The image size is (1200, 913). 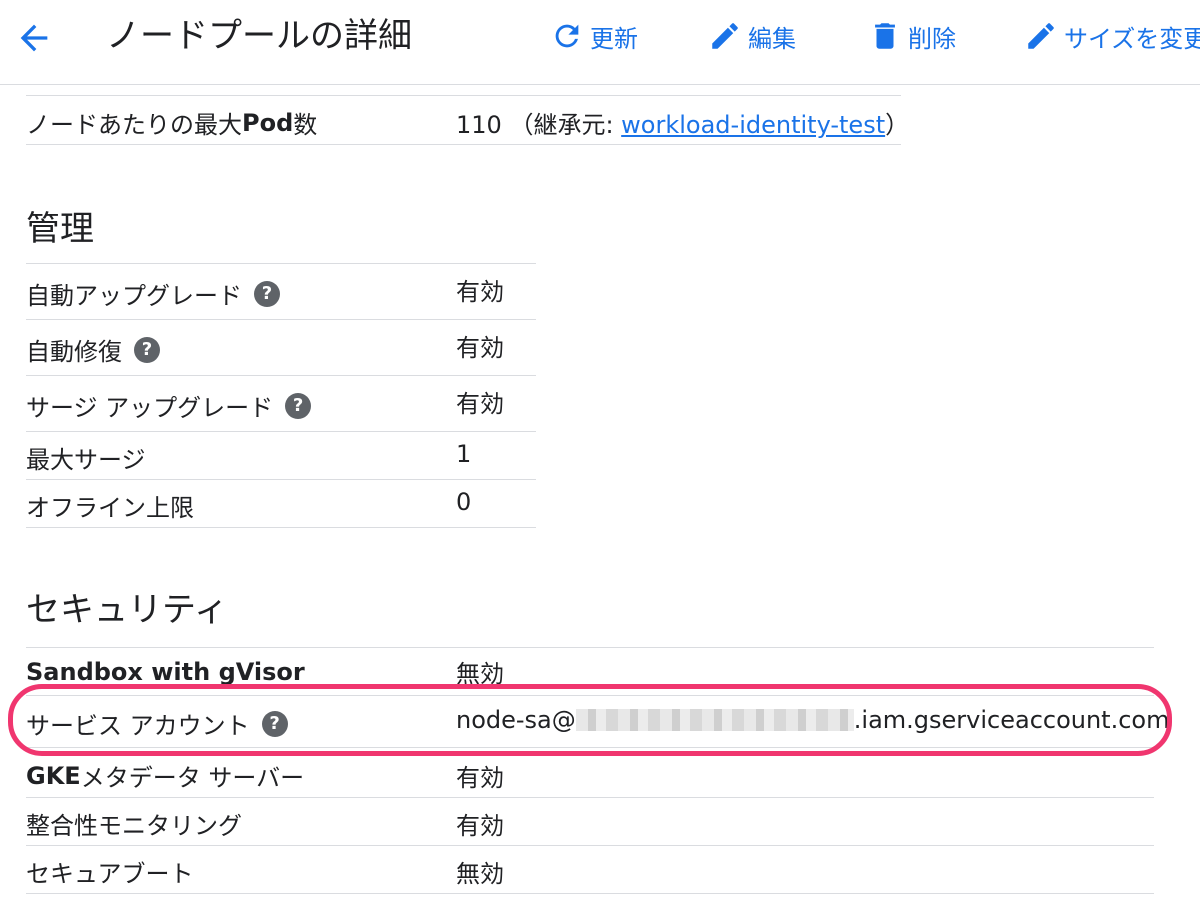 I want to click on auto-upgrade-row: 自動アップグレード ? 有効, so click(x=281, y=291).